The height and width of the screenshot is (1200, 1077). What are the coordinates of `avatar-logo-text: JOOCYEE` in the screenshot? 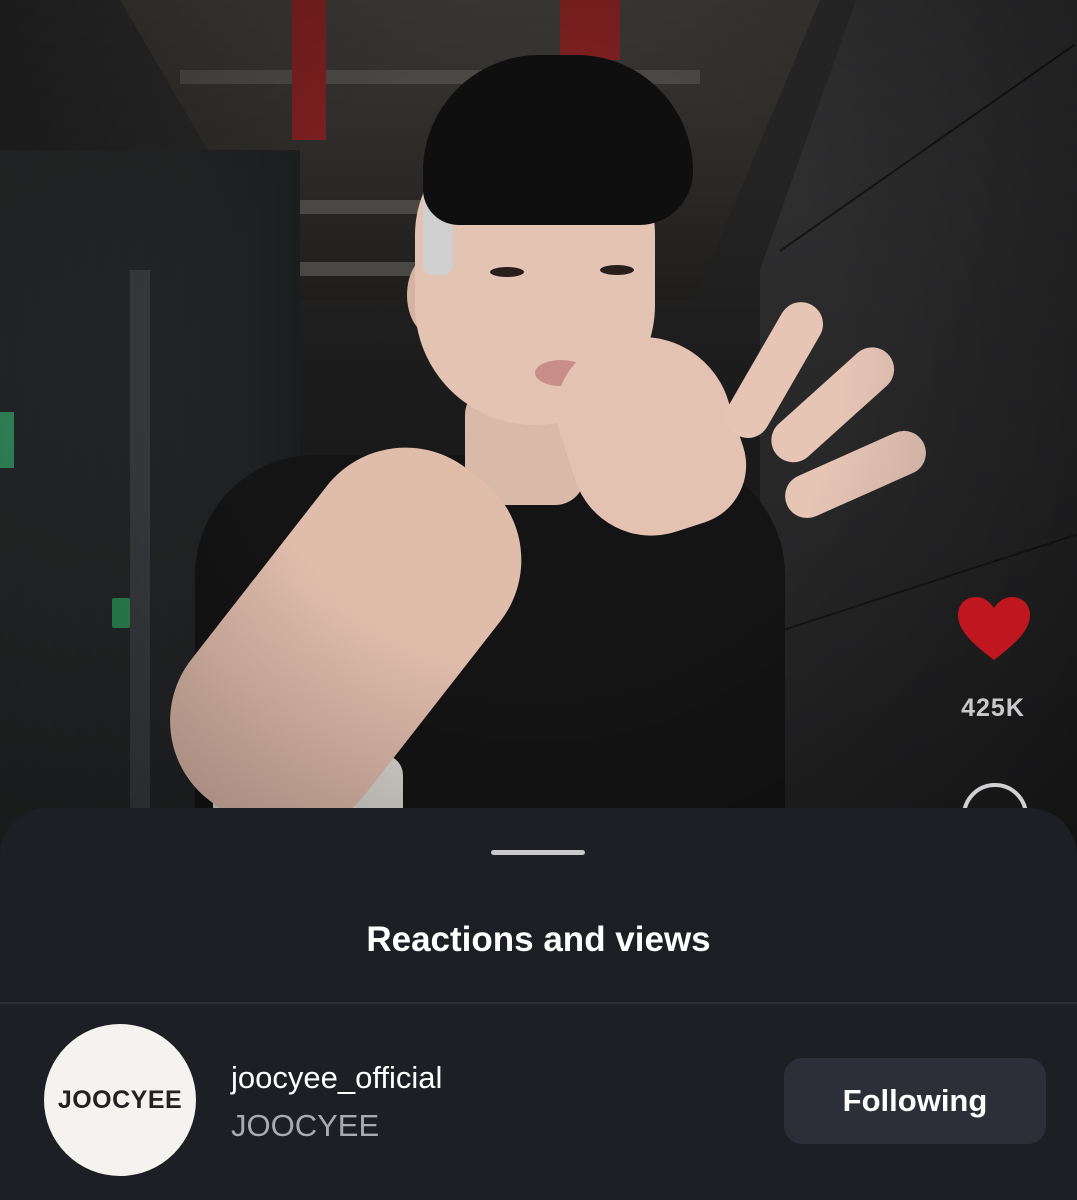 It's located at (120, 1099).